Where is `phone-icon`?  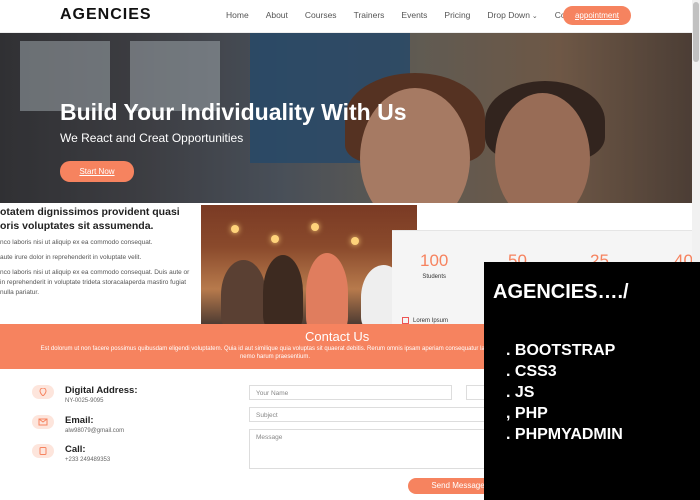 phone-icon is located at coordinates (43, 451).